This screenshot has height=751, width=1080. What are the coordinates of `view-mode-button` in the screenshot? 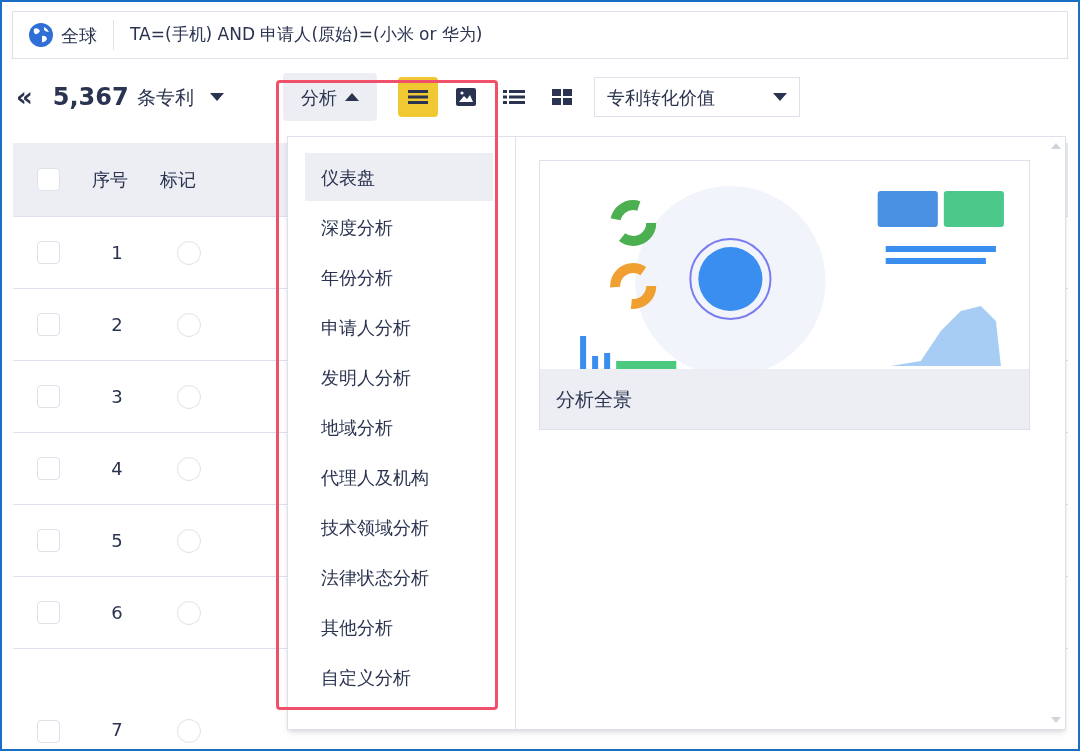 It's located at (417, 97).